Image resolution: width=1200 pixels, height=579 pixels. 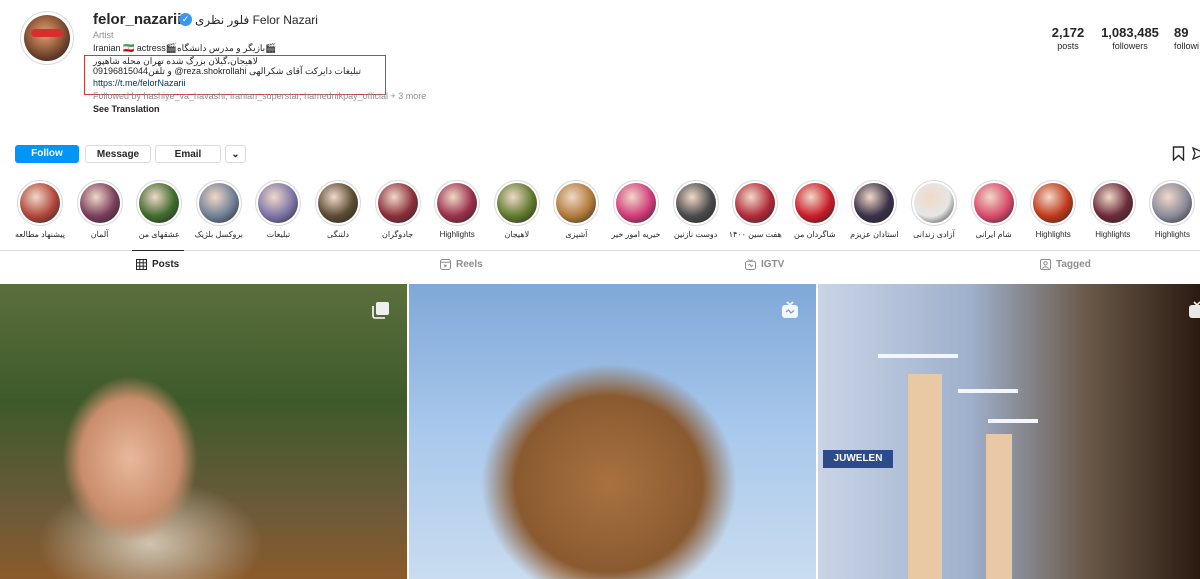 I want to click on see-translation-link: See Translation, so click(x=126, y=109).